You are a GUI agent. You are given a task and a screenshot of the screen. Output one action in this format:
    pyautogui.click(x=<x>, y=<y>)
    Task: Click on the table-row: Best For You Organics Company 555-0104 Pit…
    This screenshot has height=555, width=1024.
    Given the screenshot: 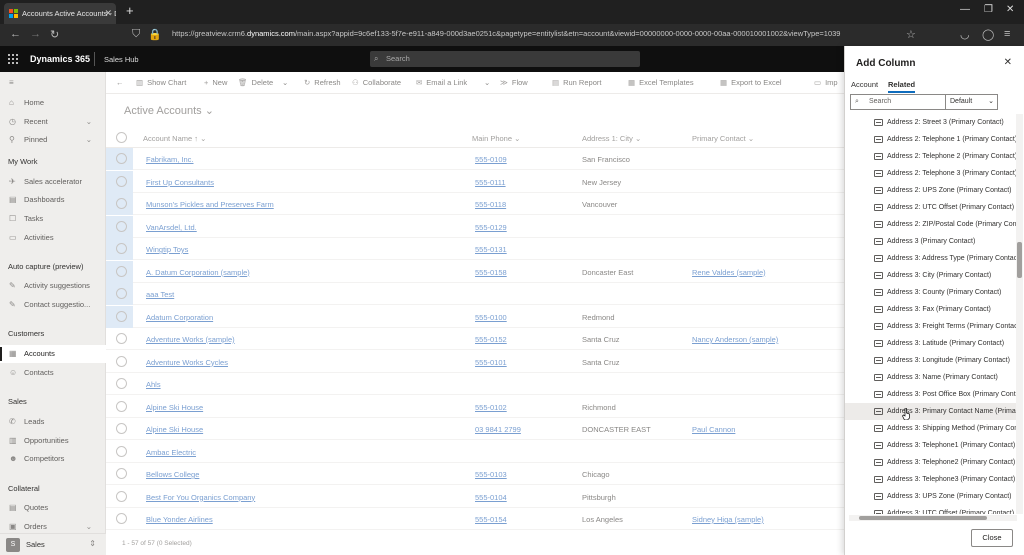 What is the action you would take?
    pyautogui.click(x=475, y=497)
    